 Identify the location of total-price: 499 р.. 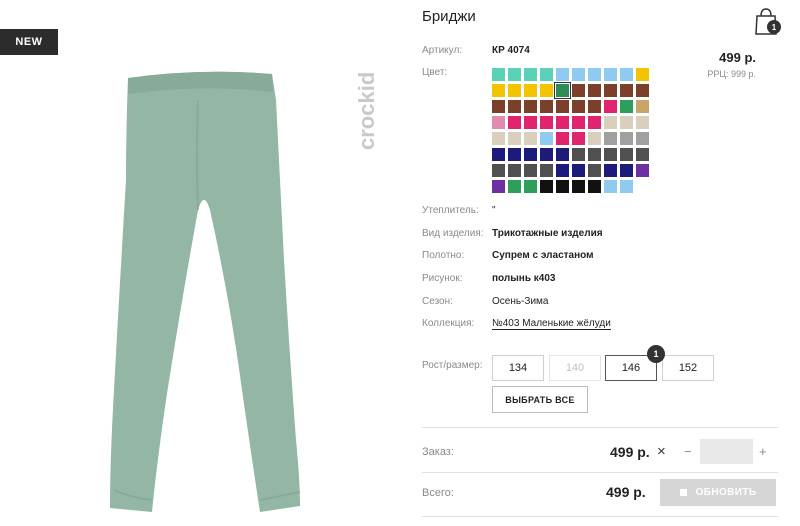
(626, 492).